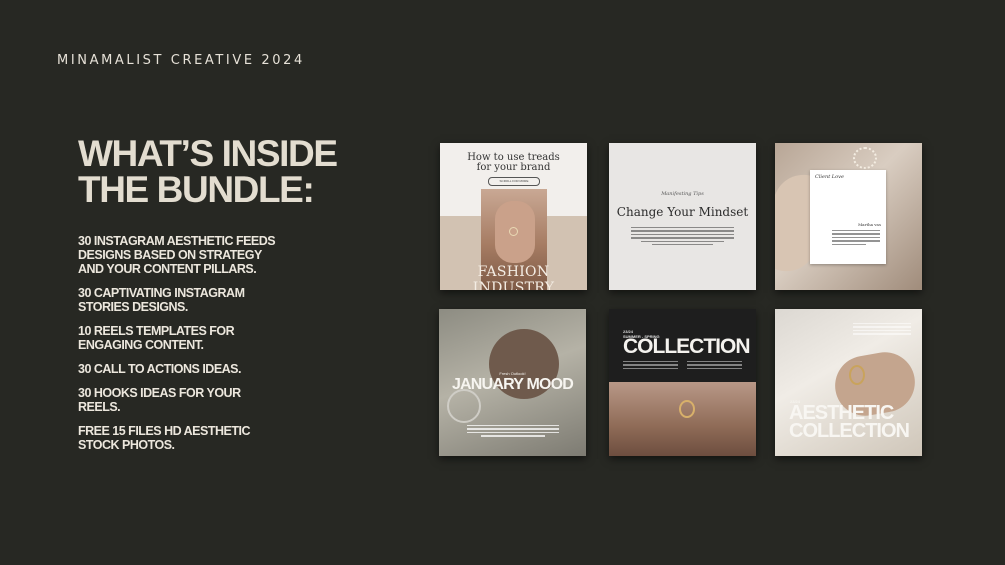  What do you see at coordinates (181, 60) in the screenshot?
I see `brand-title: MINAMALIST CREATIVE 2024` at bounding box center [181, 60].